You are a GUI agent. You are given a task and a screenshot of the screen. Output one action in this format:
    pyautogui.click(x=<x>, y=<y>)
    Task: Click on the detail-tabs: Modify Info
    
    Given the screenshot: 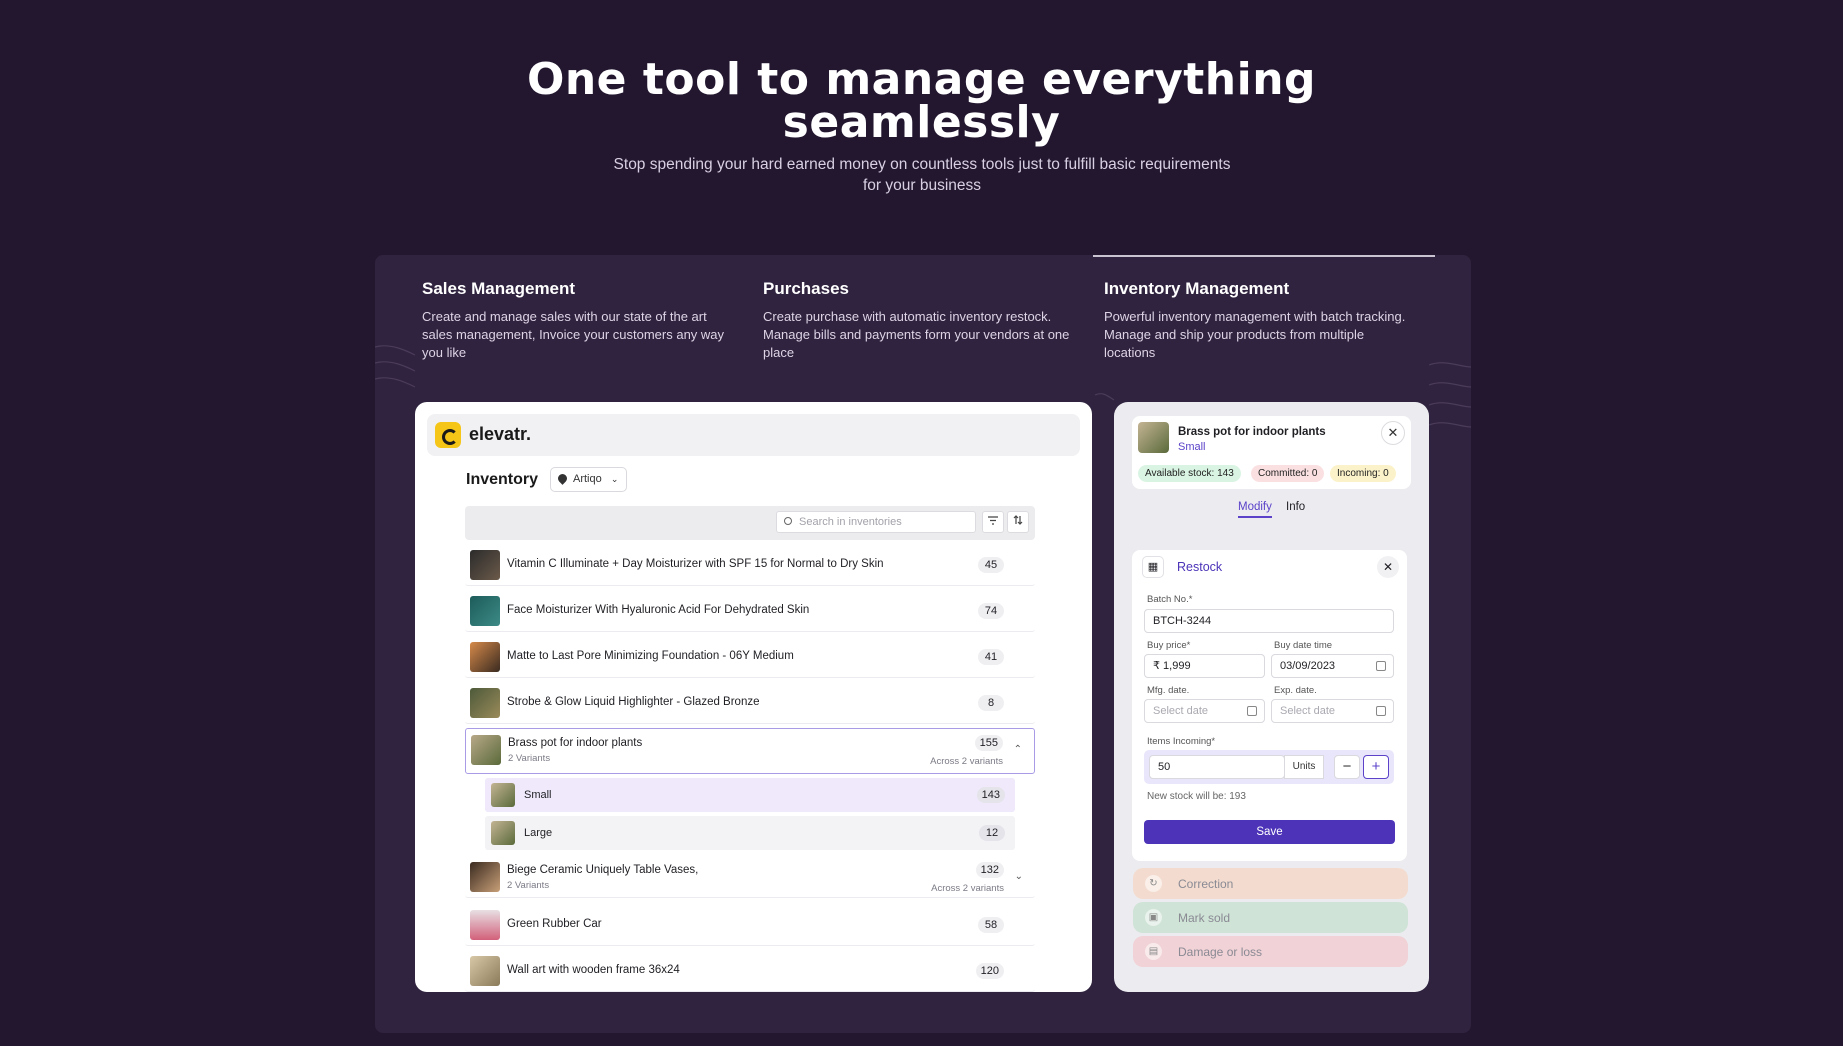 What is the action you would take?
    pyautogui.click(x=1271, y=509)
    